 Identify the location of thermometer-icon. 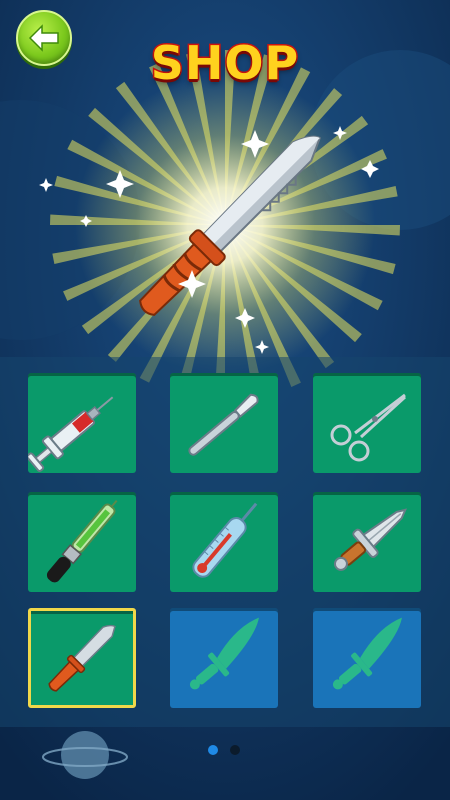
(225, 540).